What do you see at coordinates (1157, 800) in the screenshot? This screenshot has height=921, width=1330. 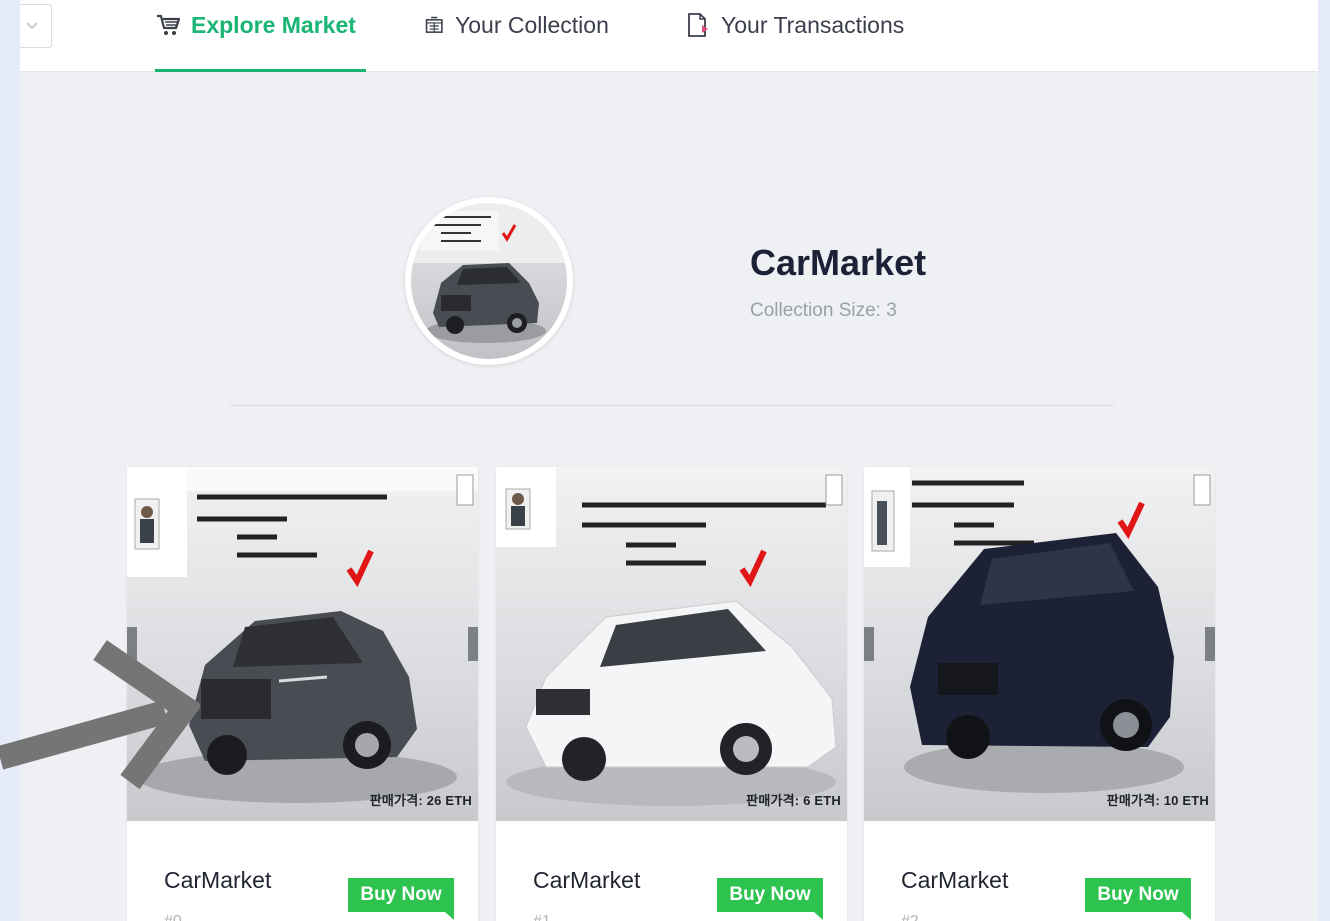 I see `price-label: 판매가격: 10 ETH` at bounding box center [1157, 800].